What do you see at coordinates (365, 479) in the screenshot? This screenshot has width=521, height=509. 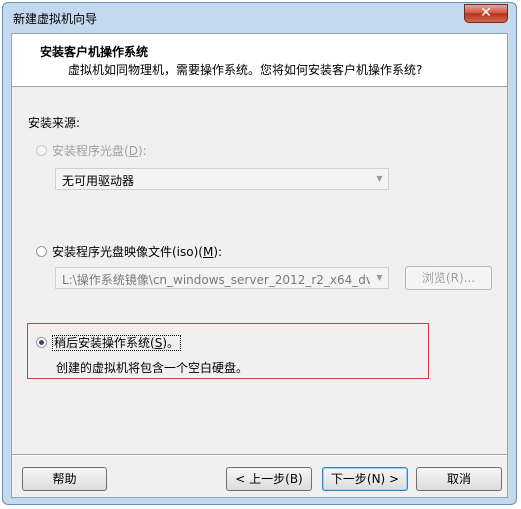 I see `next-button: 下一步(N) >` at bounding box center [365, 479].